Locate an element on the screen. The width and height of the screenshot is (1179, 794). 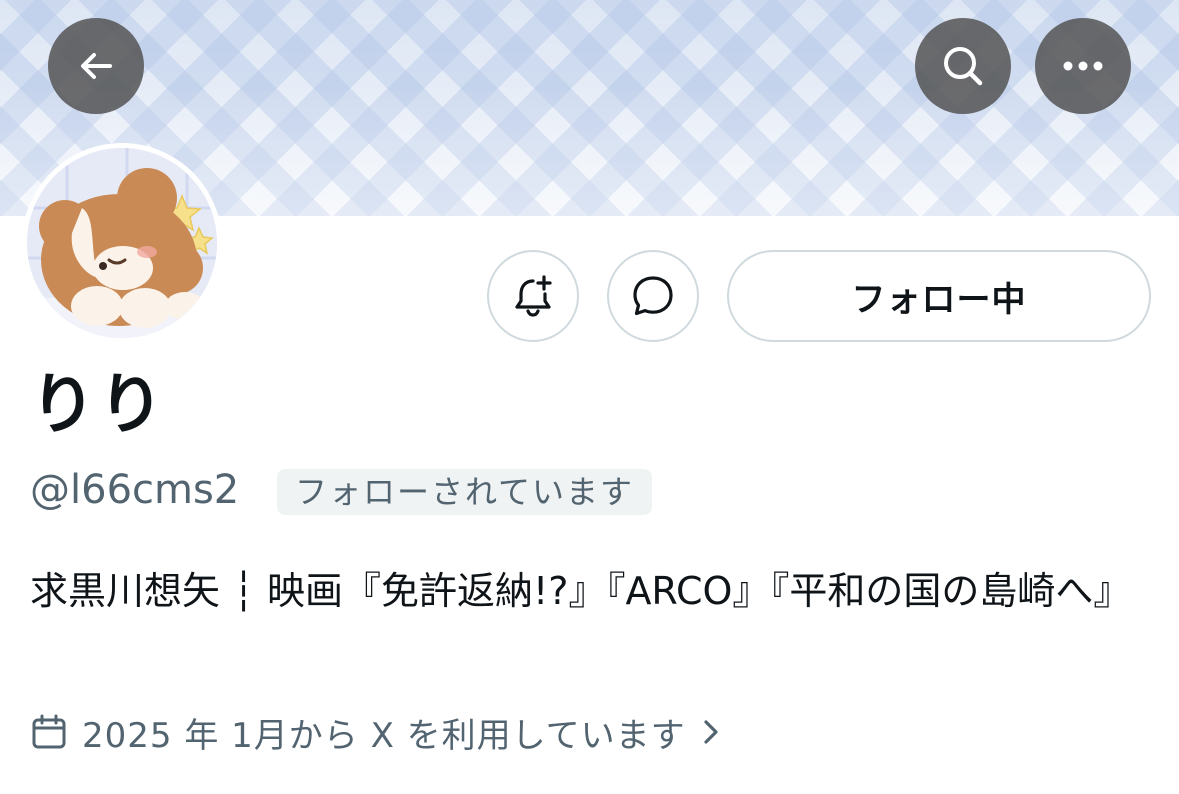
arrow-left-icon is located at coordinates (96, 66).